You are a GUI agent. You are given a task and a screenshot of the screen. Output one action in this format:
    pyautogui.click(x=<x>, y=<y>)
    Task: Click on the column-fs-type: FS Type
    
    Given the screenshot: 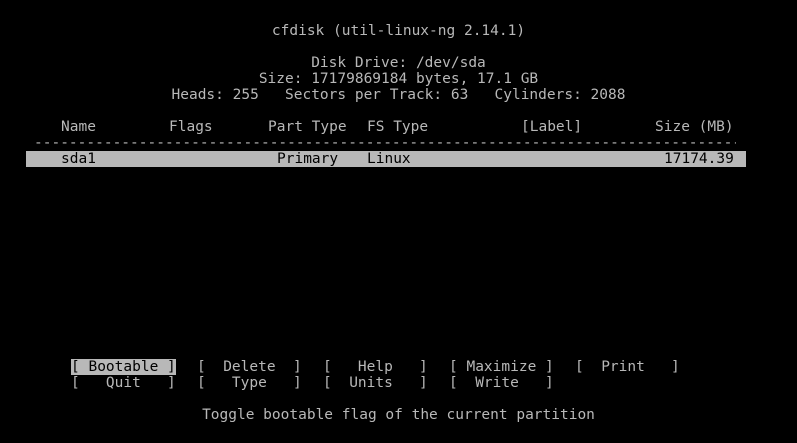 What is the action you would take?
    pyautogui.click(x=398, y=127)
    